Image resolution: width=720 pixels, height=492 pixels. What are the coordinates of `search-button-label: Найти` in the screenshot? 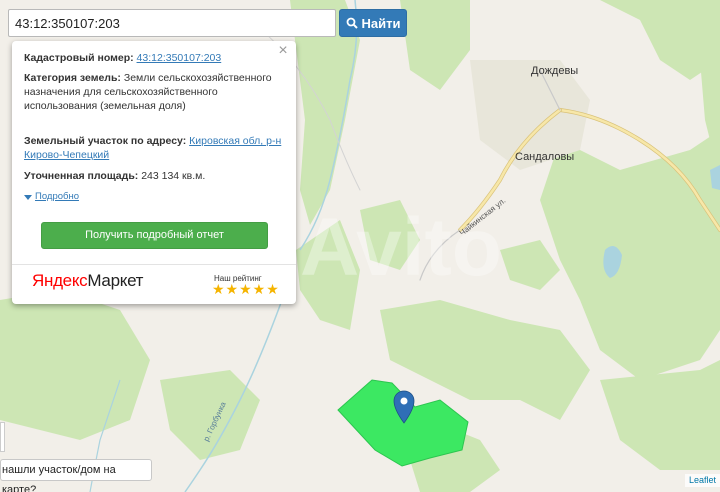 It's located at (381, 23).